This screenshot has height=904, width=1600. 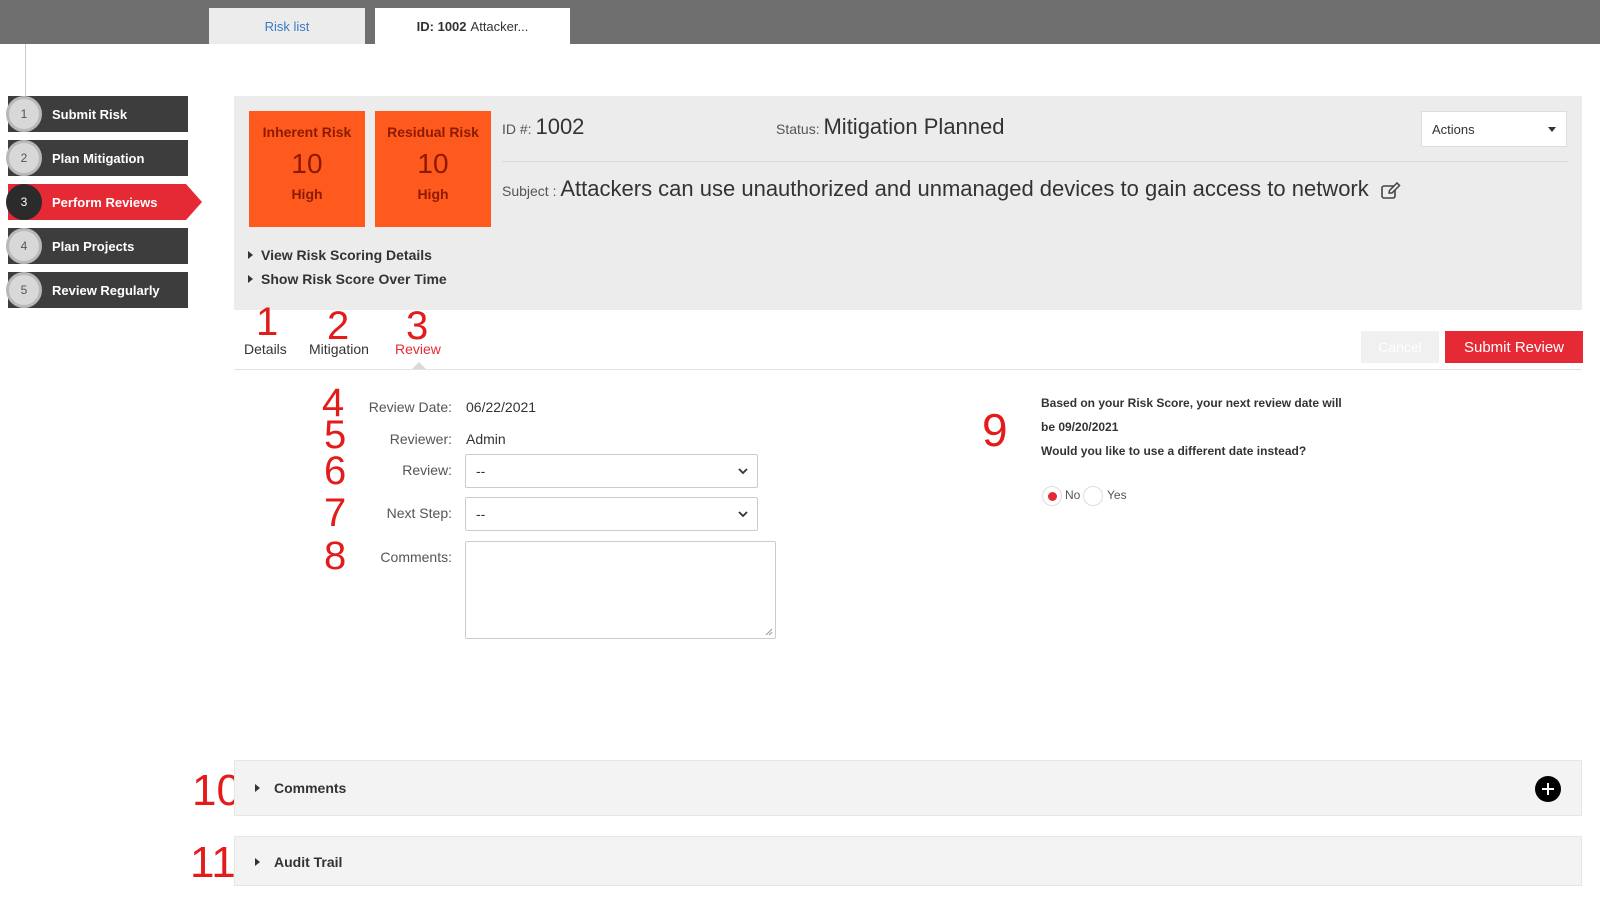 What do you see at coordinates (338, 326) in the screenshot?
I see `annotation-2: 2` at bounding box center [338, 326].